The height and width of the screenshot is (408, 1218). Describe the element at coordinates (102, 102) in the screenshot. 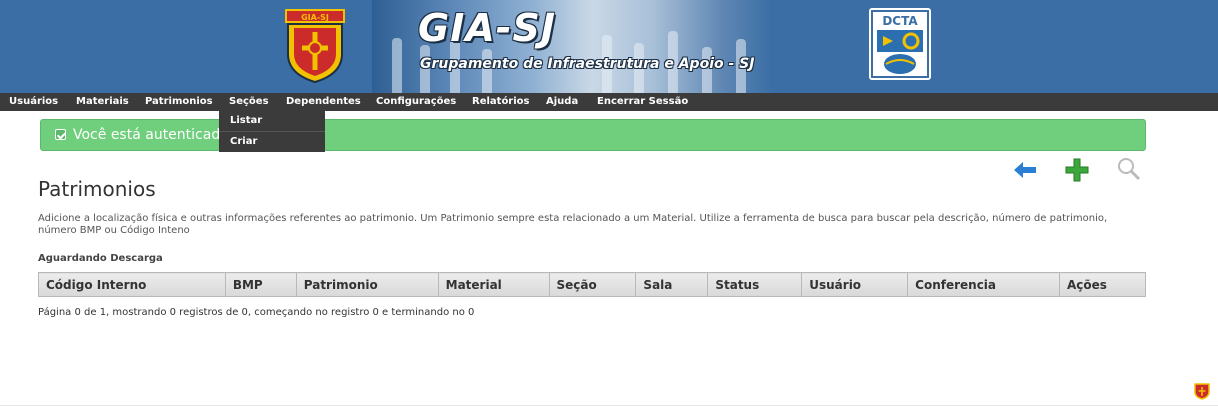

I see `nav-item-materiais: Materiais` at that location.